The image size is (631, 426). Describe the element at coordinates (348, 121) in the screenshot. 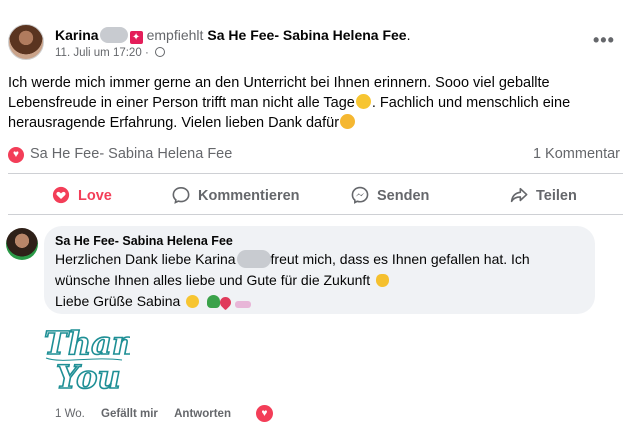

I see `hugging-face-icon` at that location.